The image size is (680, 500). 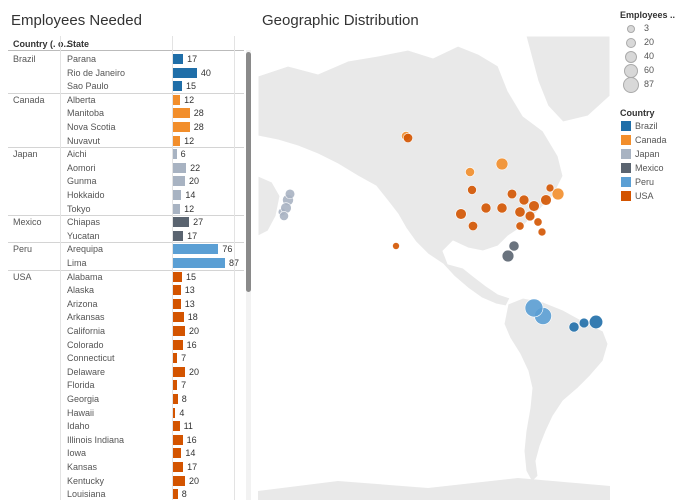 I want to click on table-row: Arizona 13, so click(x=126, y=304).